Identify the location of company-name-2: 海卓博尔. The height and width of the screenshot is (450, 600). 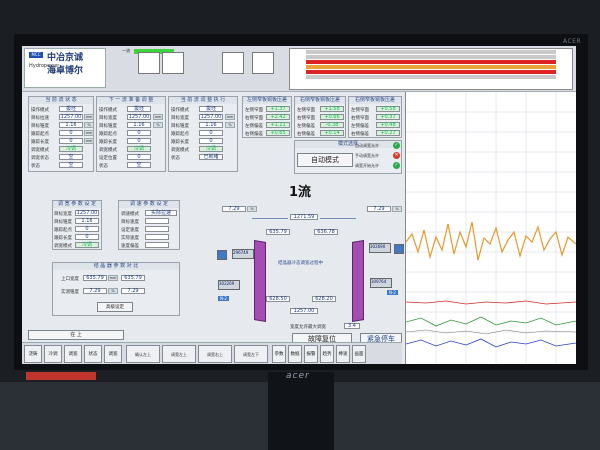
(65, 71).